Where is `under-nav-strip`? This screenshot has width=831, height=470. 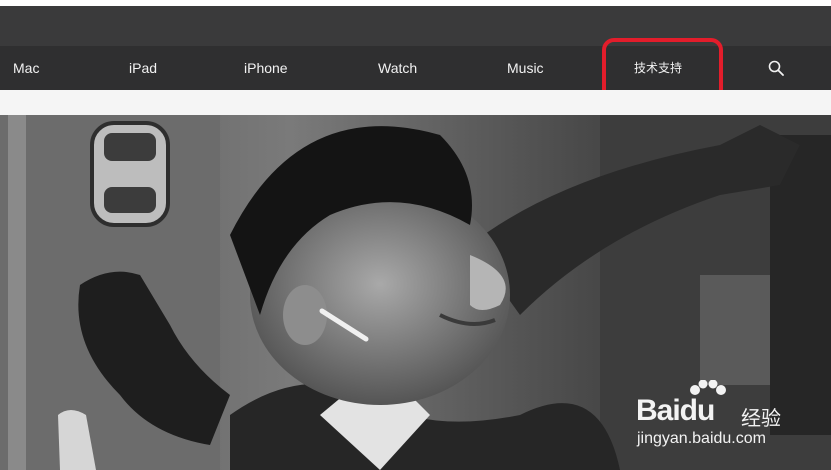
under-nav-strip is located at coordinates (415, 102).